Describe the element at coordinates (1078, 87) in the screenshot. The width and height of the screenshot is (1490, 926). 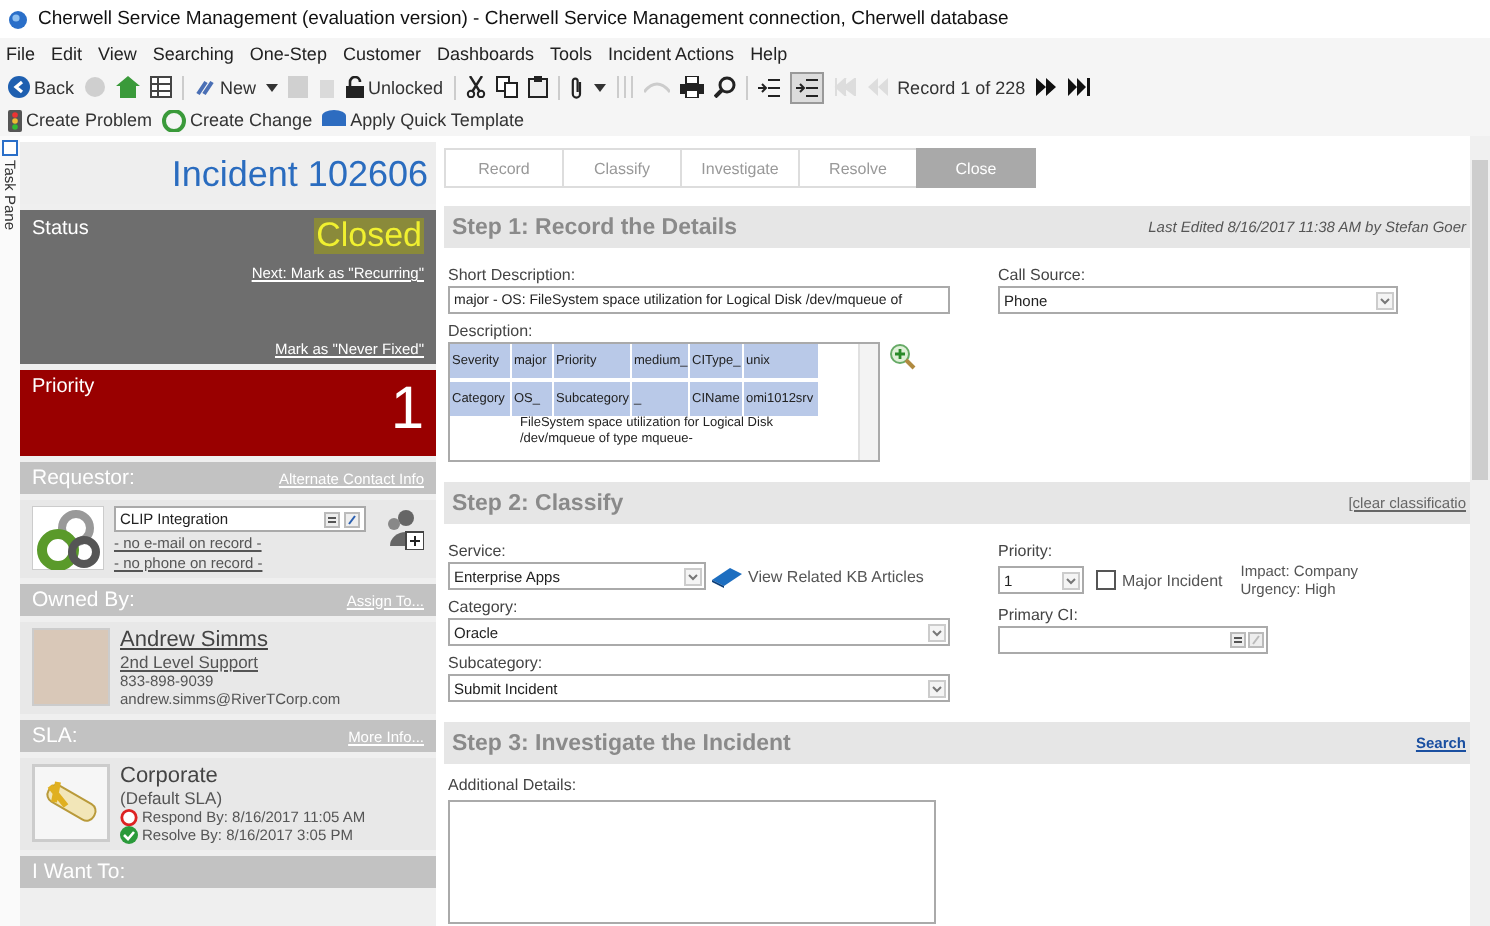
I see `last-record-icon` at that location.